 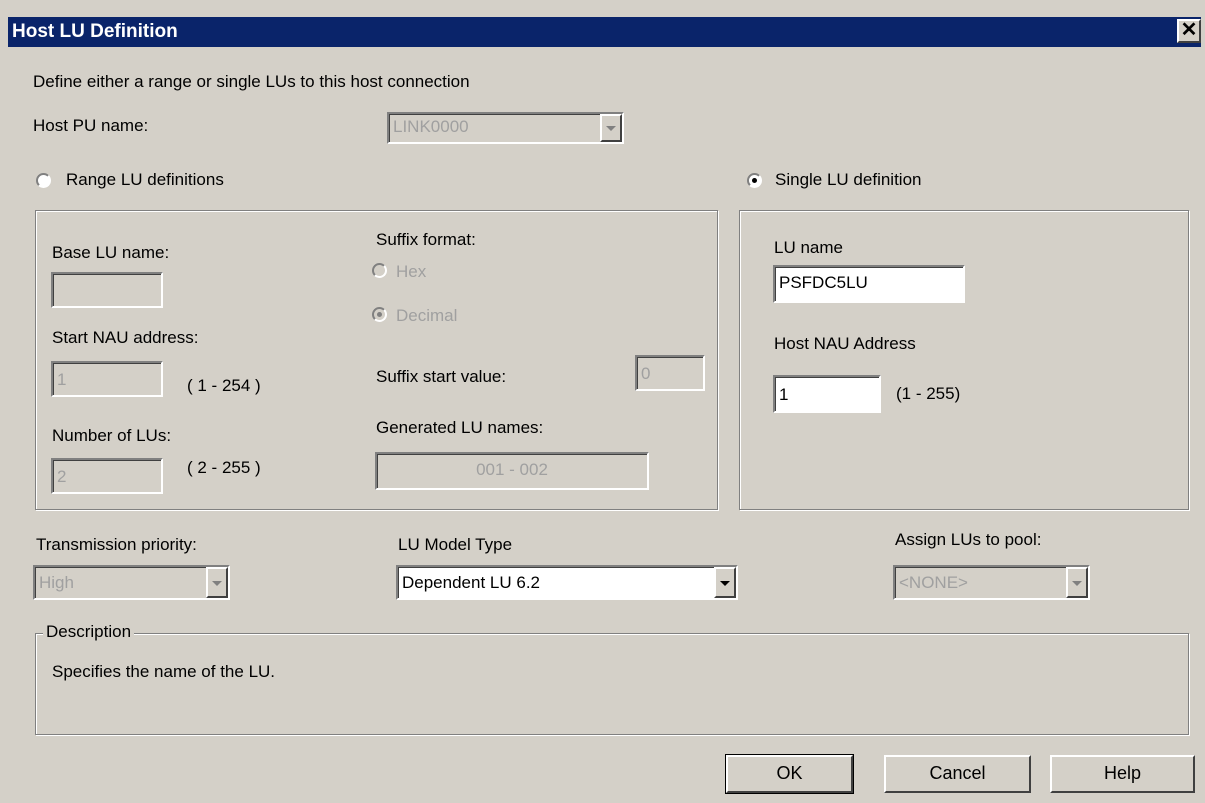 I want to click on decimal-label: Decimal, so click(x=427, y=315).